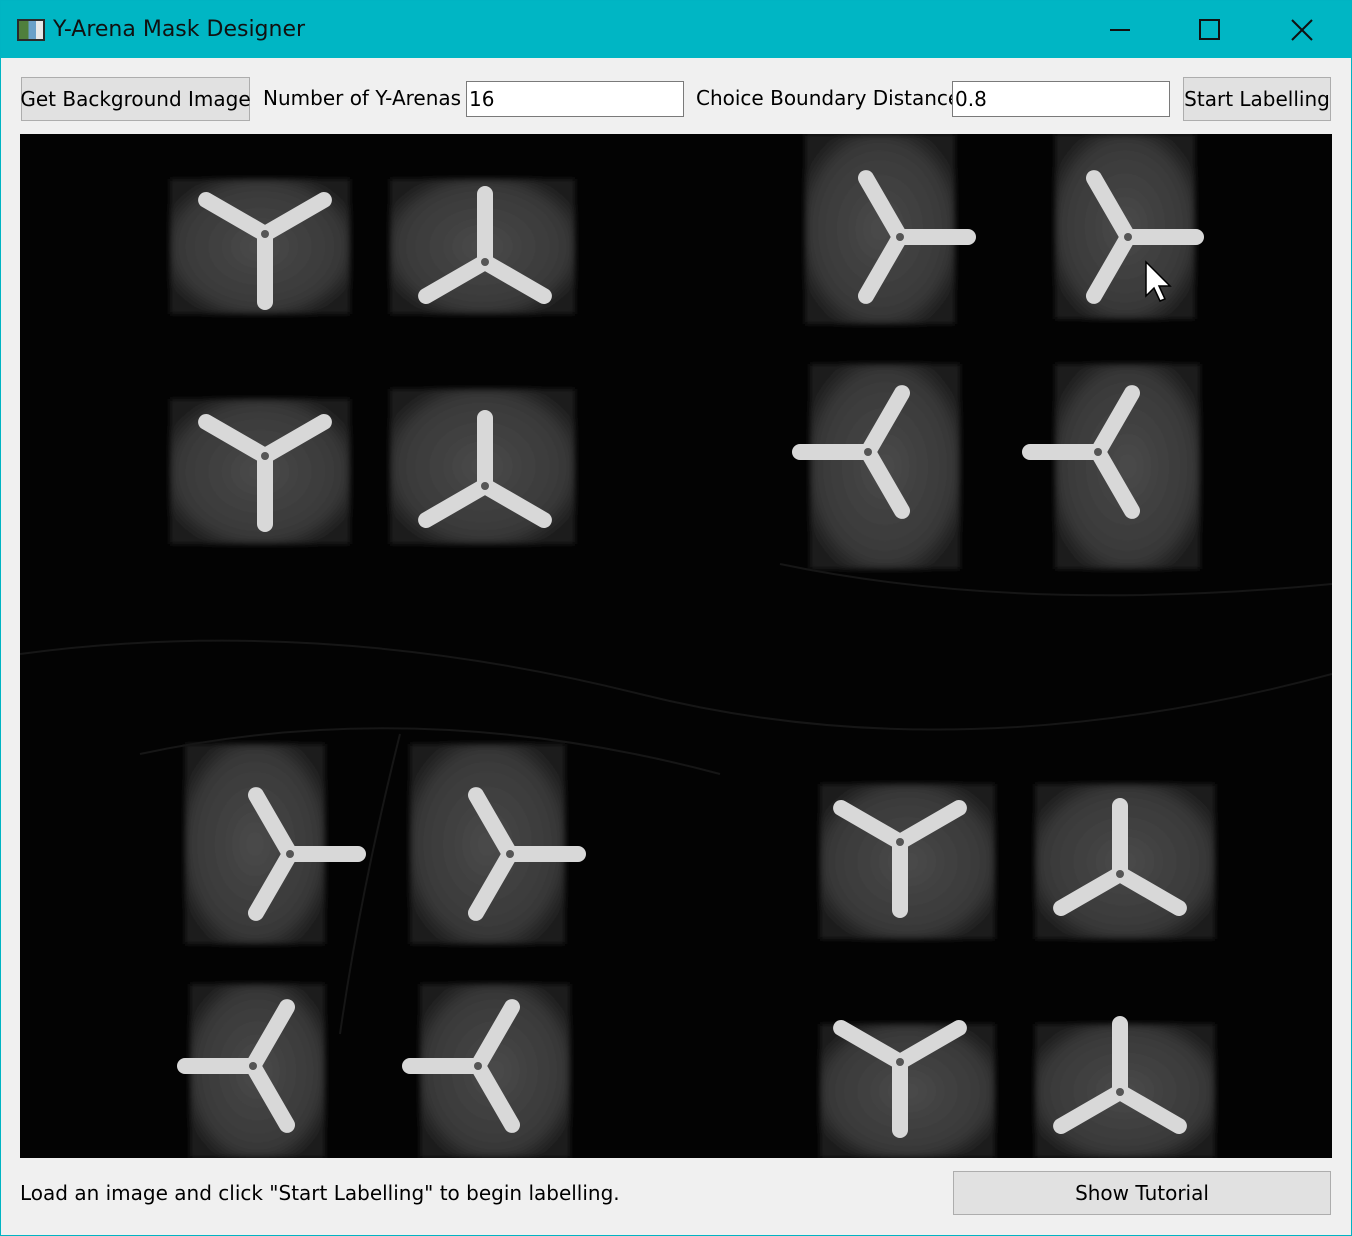  Describe the element at coordinates (1142, 1193) in the screenshot. I see `show-tutorial-button: Show Tutorial` at that location.